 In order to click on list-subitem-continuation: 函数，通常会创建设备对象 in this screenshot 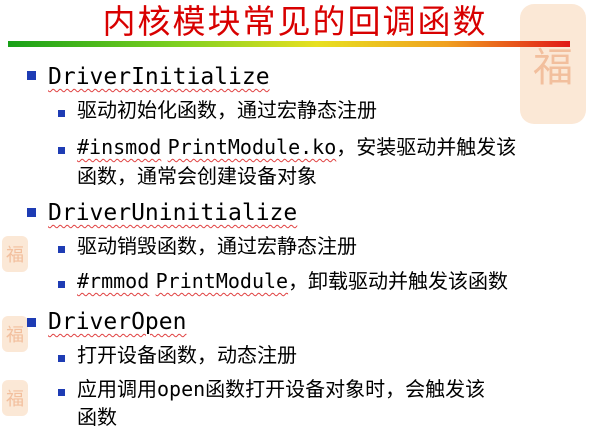, I will do `click(197, 176)`.